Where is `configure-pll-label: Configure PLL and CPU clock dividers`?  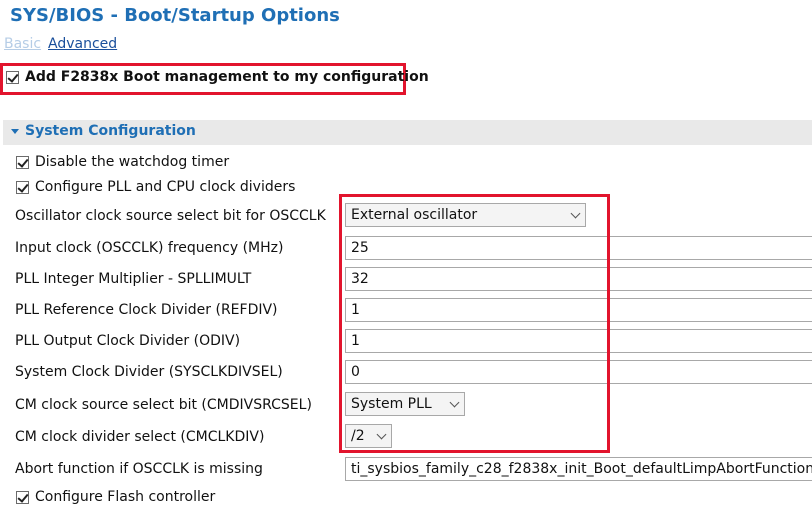
configure-pll-label: Configure PLL and CPU clock dividers is located at coordinates (165, 187).